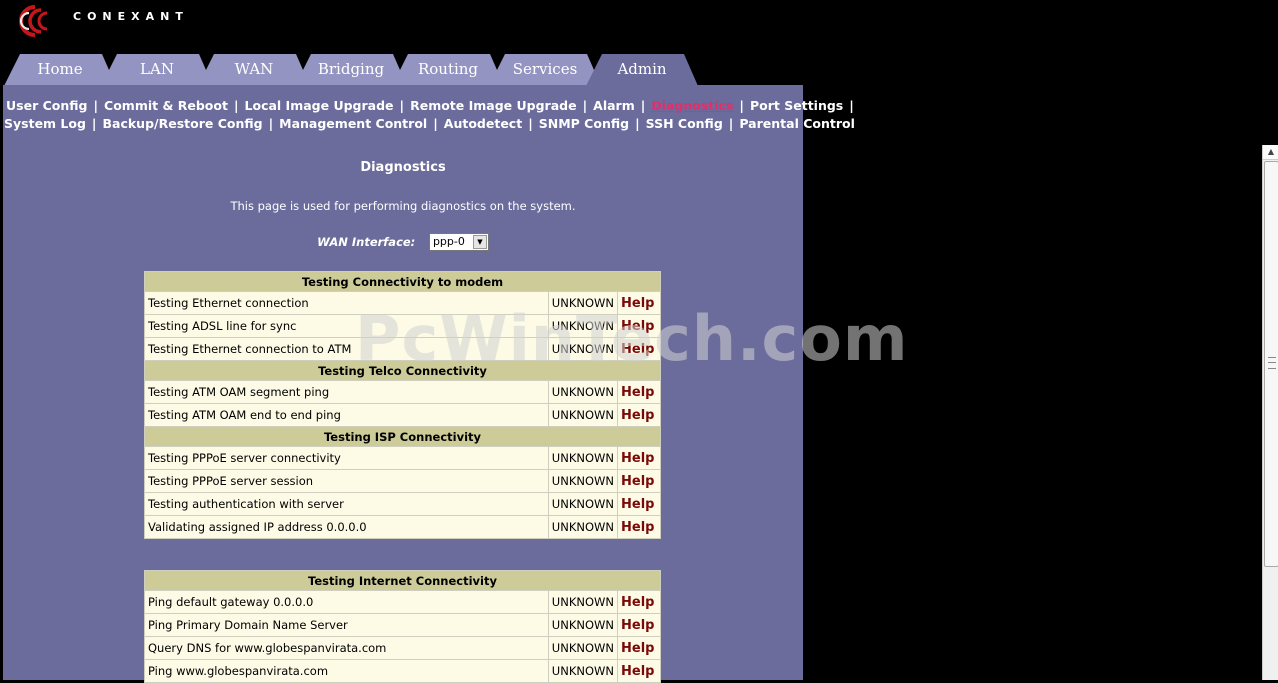 The width and height of the screenshot is (1278, 683). I want to click on section-header-row: Testing Telco Connectivity, so click(402, 370).